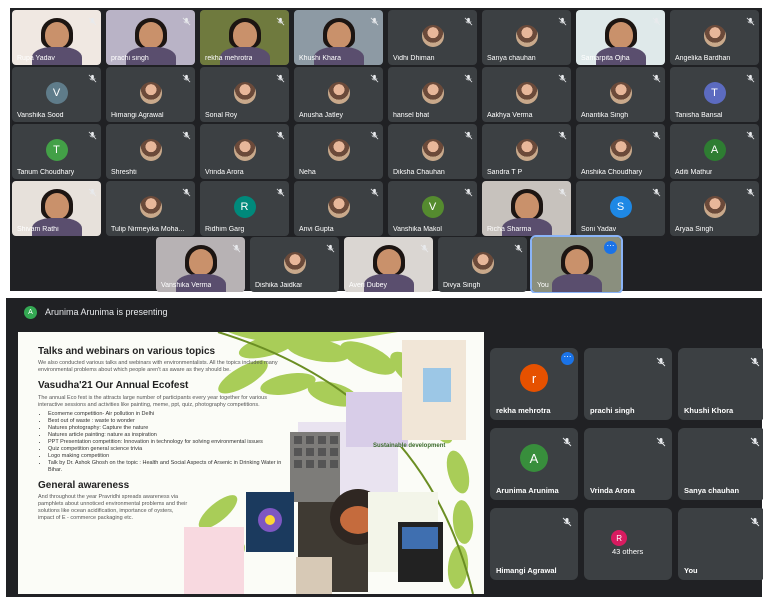  What do you see at coordinates (221, 115) in the screenshot?
I see `participant-name: Sonal Roy` at bounding box center [221, 115].